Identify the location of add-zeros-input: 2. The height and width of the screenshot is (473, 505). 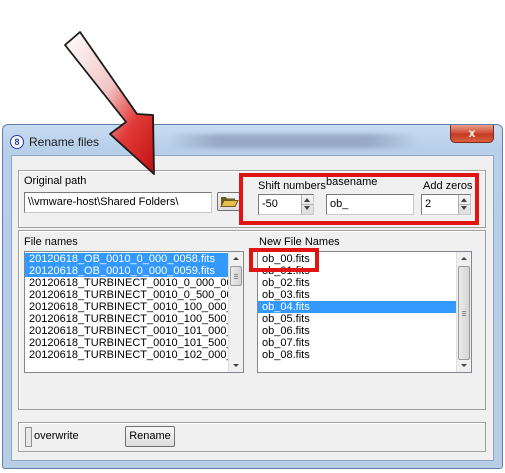
(446, 204).